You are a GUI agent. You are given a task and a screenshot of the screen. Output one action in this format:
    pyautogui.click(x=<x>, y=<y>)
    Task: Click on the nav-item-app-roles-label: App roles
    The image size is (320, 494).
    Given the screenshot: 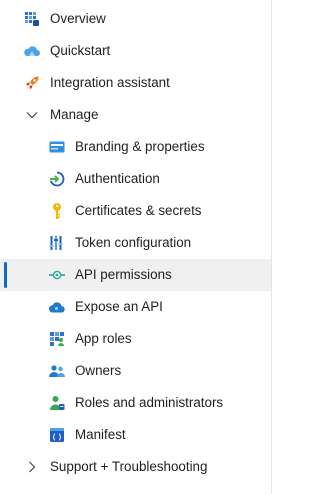 What is the action you would take?
    pyautogui.click(x=103, y=338)
    